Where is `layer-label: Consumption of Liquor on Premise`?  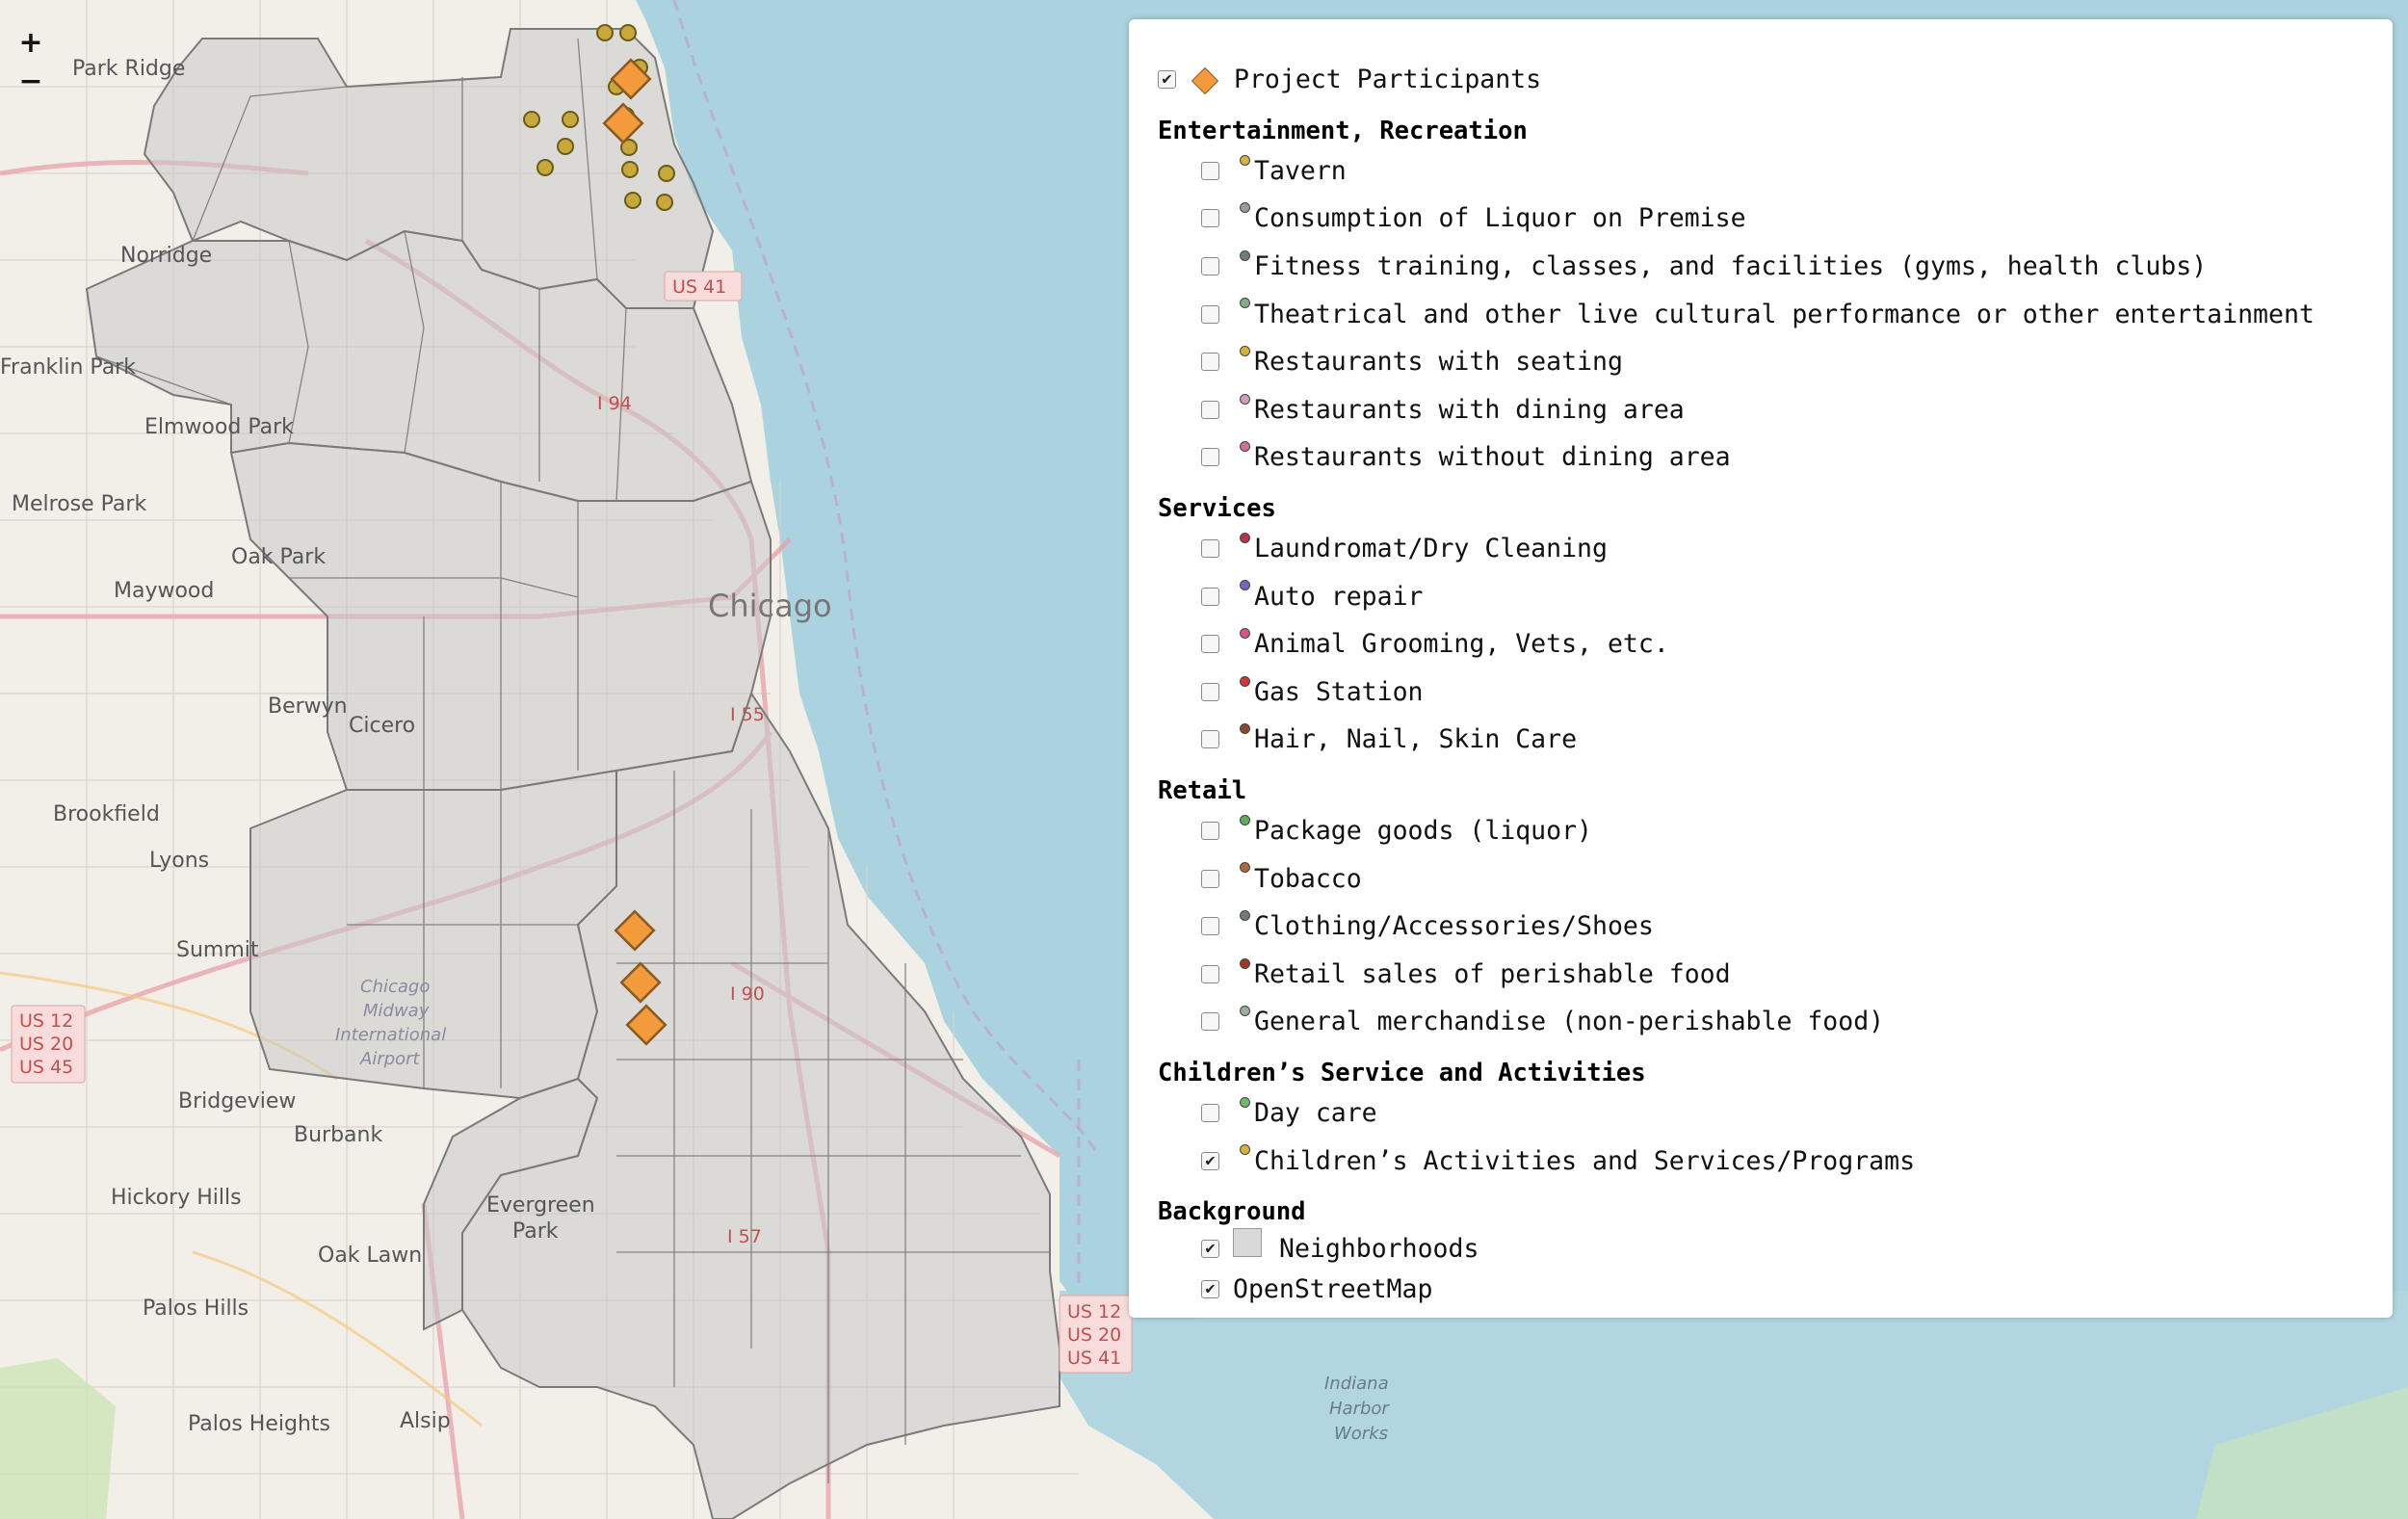 layer-label: Consumption of Liquor on Premise is located at coordinates (1500, 218).